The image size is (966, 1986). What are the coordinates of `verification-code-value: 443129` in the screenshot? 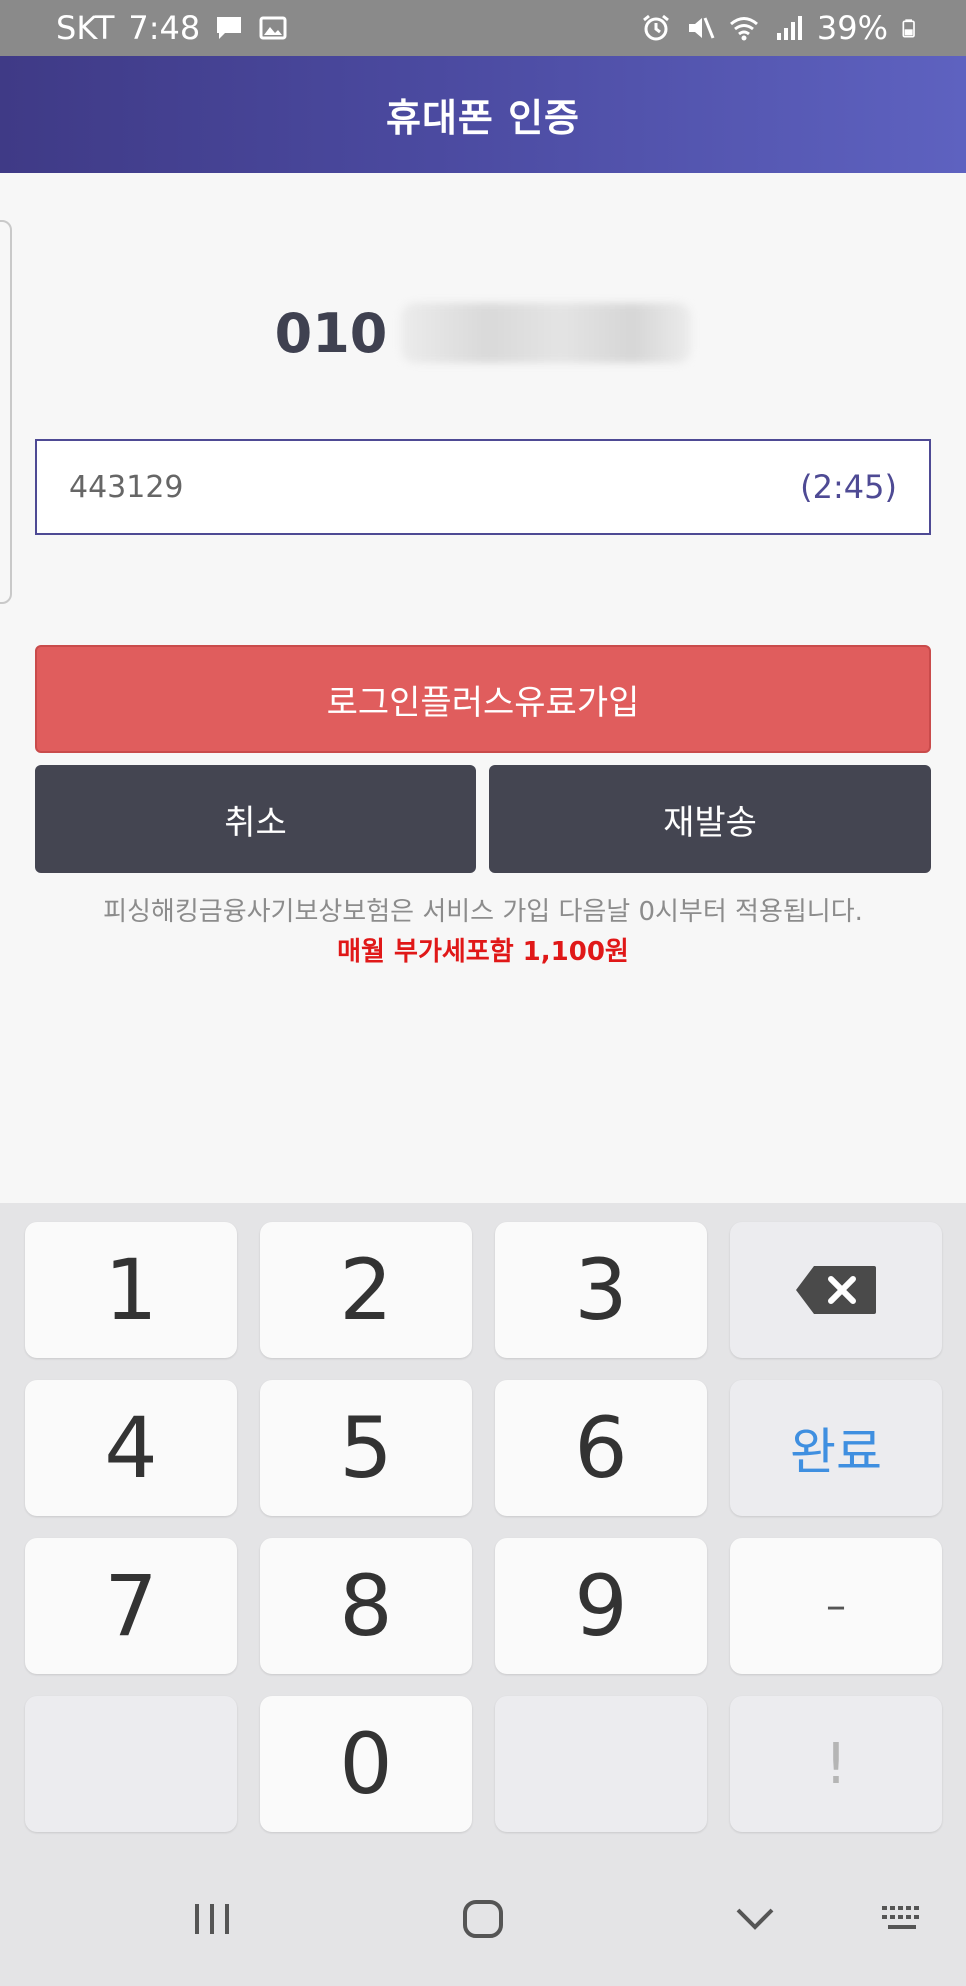 It's located at (126, 487).